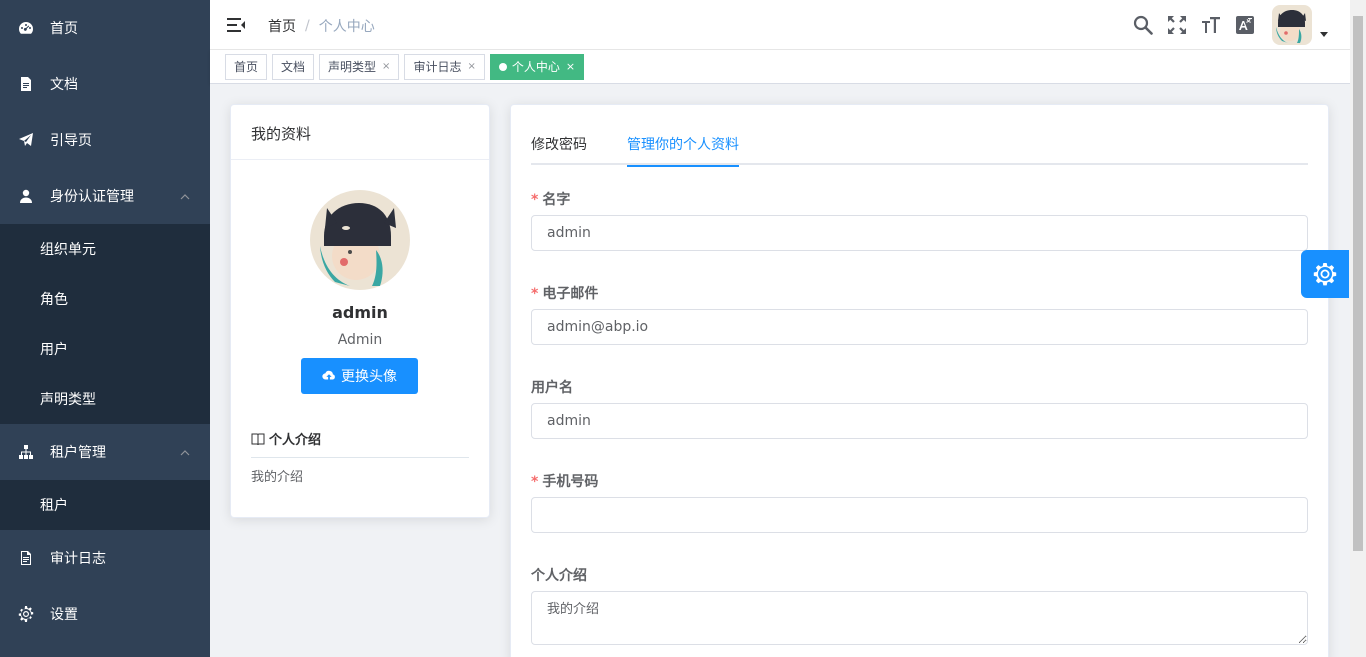 The width and height of the screenshot is (1366, 657). I want to click on tags-view: 首页 文档 声明类型 × 审计日志 × 个人中心 ×, so click(780, 67).